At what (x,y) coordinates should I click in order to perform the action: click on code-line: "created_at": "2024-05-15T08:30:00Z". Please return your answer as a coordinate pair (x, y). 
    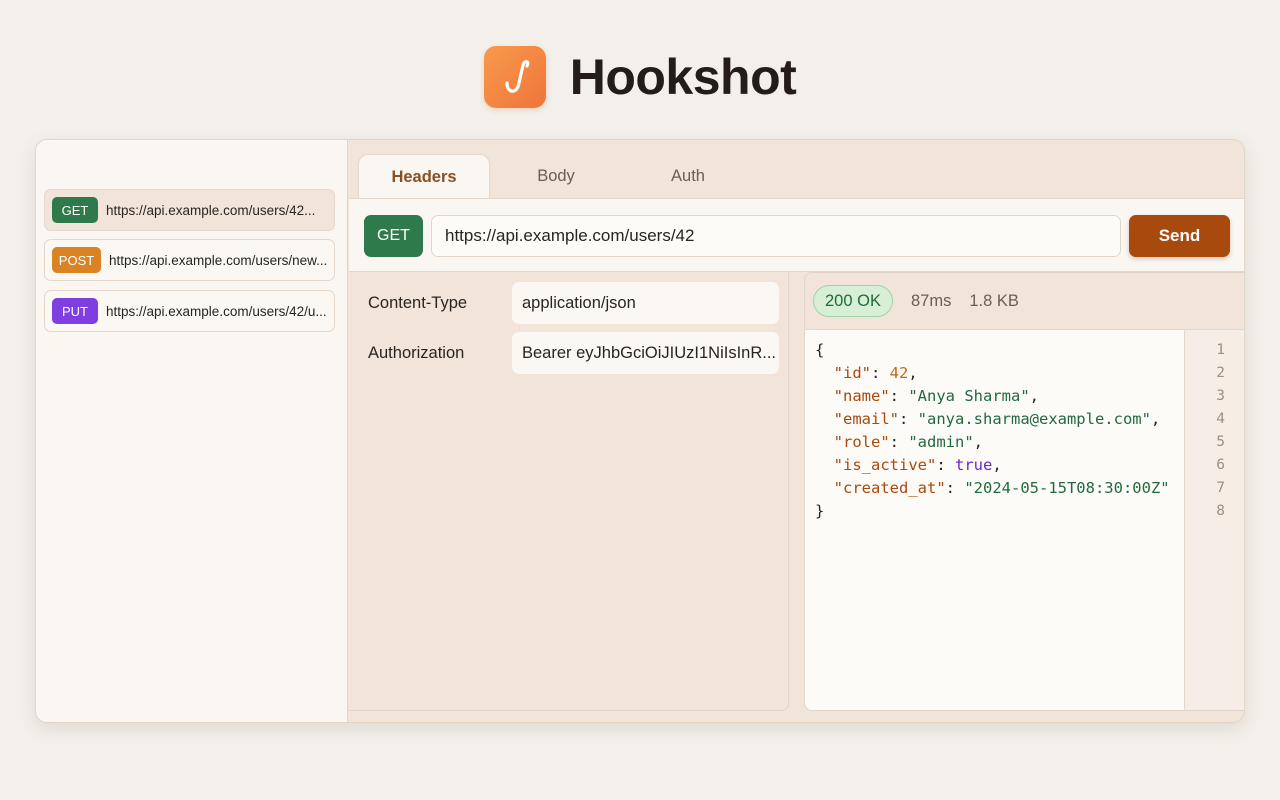
    Looking at the image, I should click on (1001, 488).